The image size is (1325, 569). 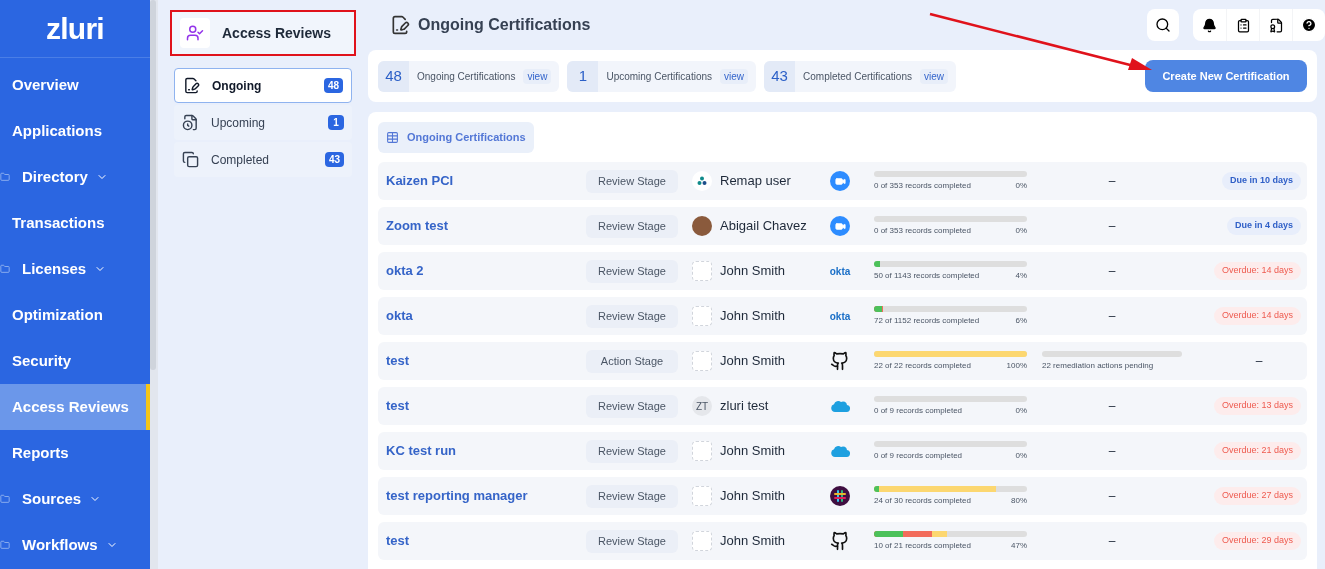 What do you see at coordinates (1261, 181) in the screenshot?
I see `due-badge: Due in 10 days` at bounding box center [1261, 181].